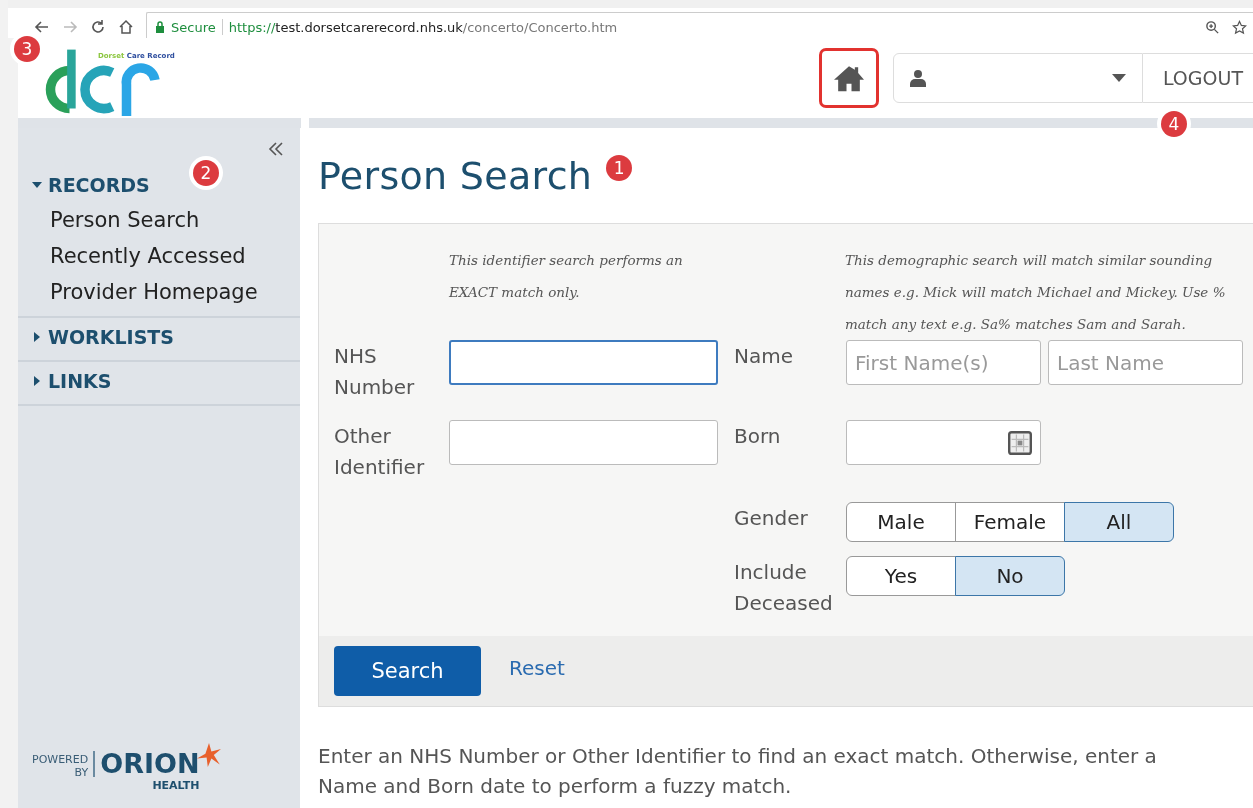 The width and height of the screenshot is (1253, 808). What do you see at coordinates (784, 588) in the screenshot?
I see `field-label: Include Deceased` at bounding box center [784, 588].